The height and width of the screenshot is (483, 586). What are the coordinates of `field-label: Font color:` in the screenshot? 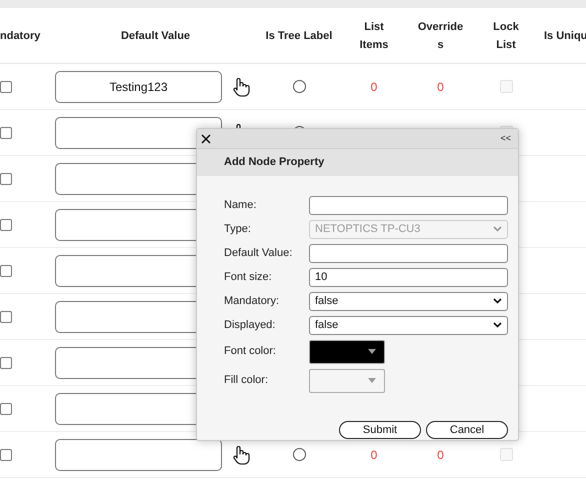 It's located at (250, 352).